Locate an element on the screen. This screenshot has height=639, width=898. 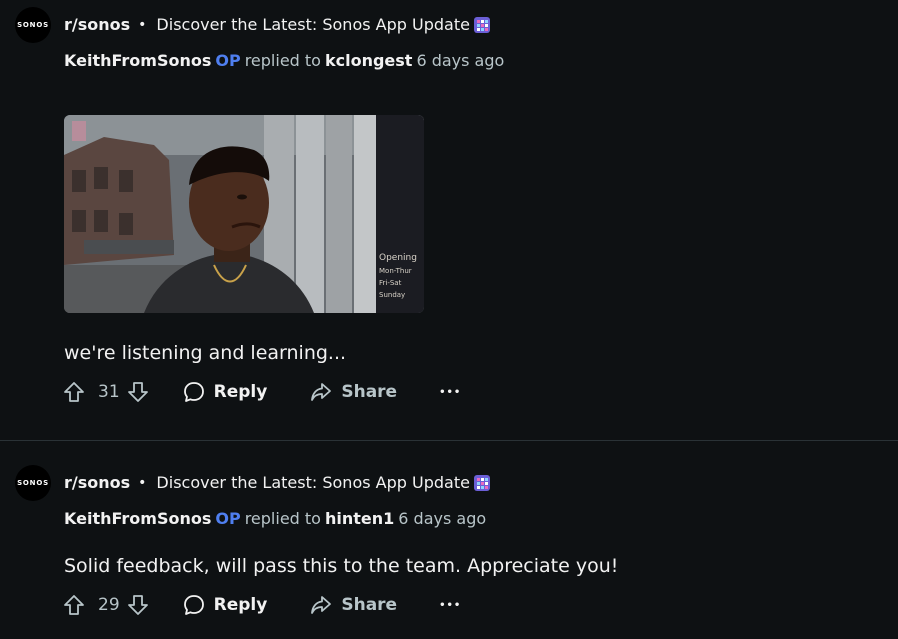
gif-sign-text: Fri-Sat is located at coordinates (390, 283).